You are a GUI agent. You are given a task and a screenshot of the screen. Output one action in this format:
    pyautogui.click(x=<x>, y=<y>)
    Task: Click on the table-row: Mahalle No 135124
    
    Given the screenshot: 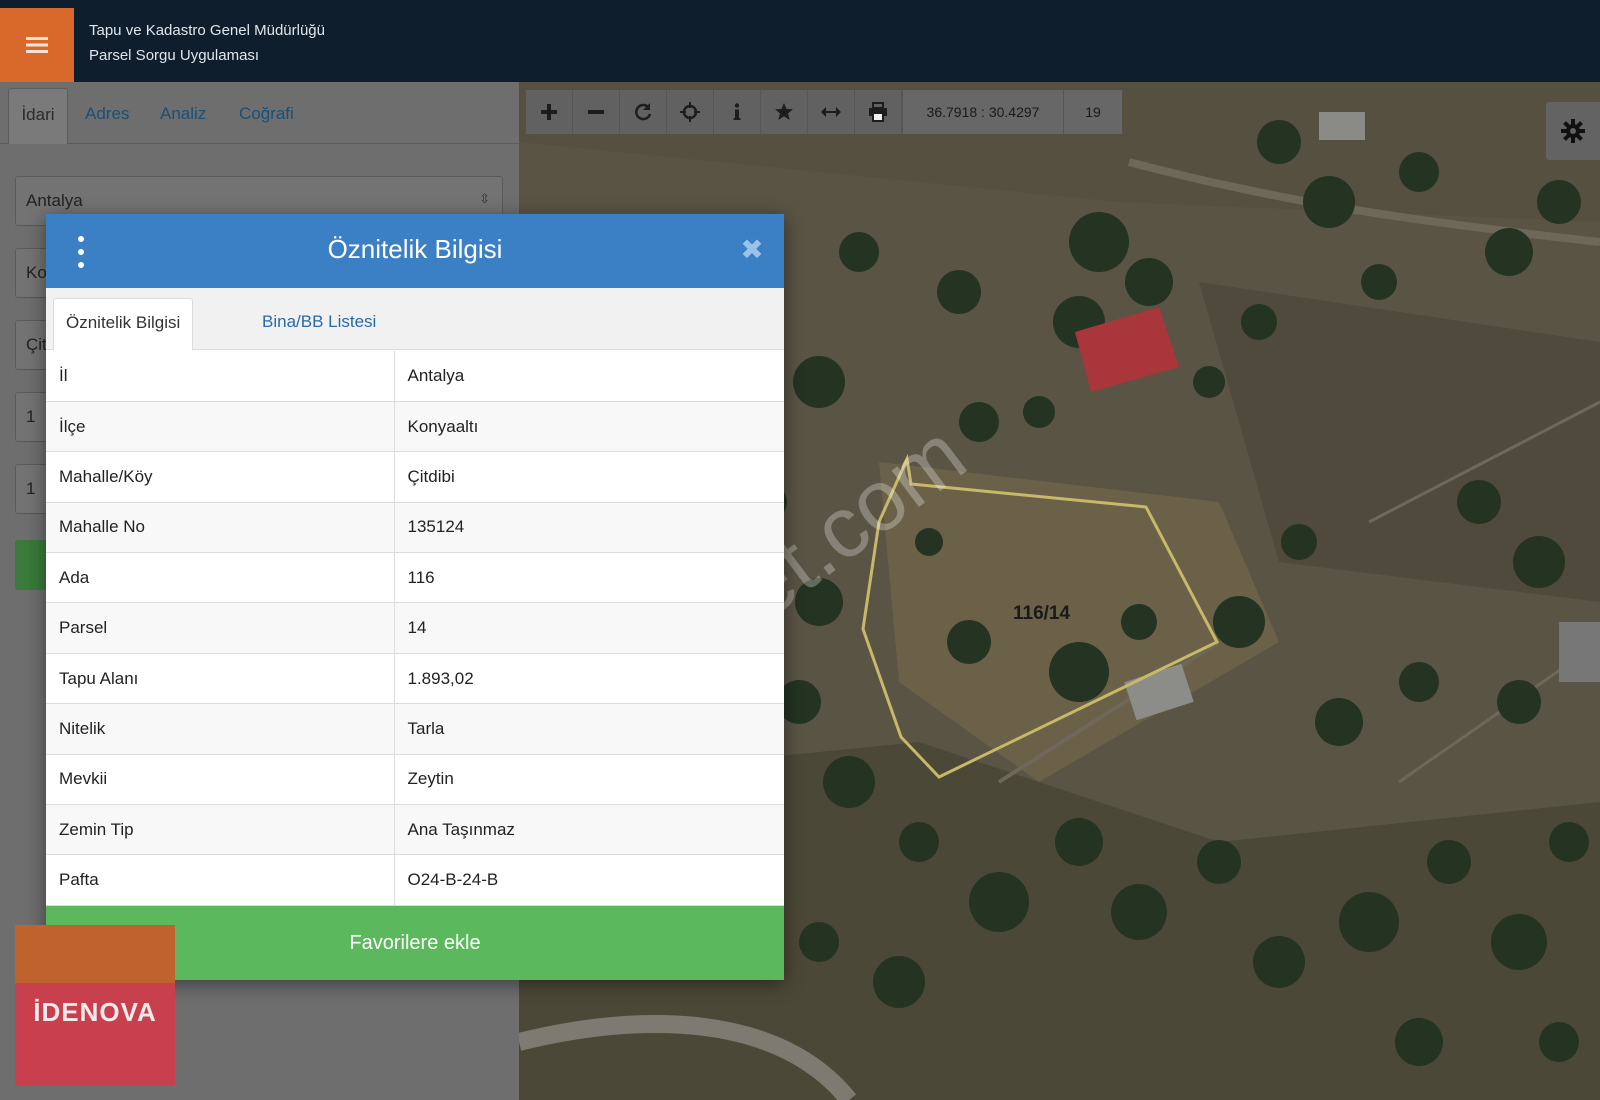 What is the action you would take?
    pyautogui.click(x=415, y=528)
    